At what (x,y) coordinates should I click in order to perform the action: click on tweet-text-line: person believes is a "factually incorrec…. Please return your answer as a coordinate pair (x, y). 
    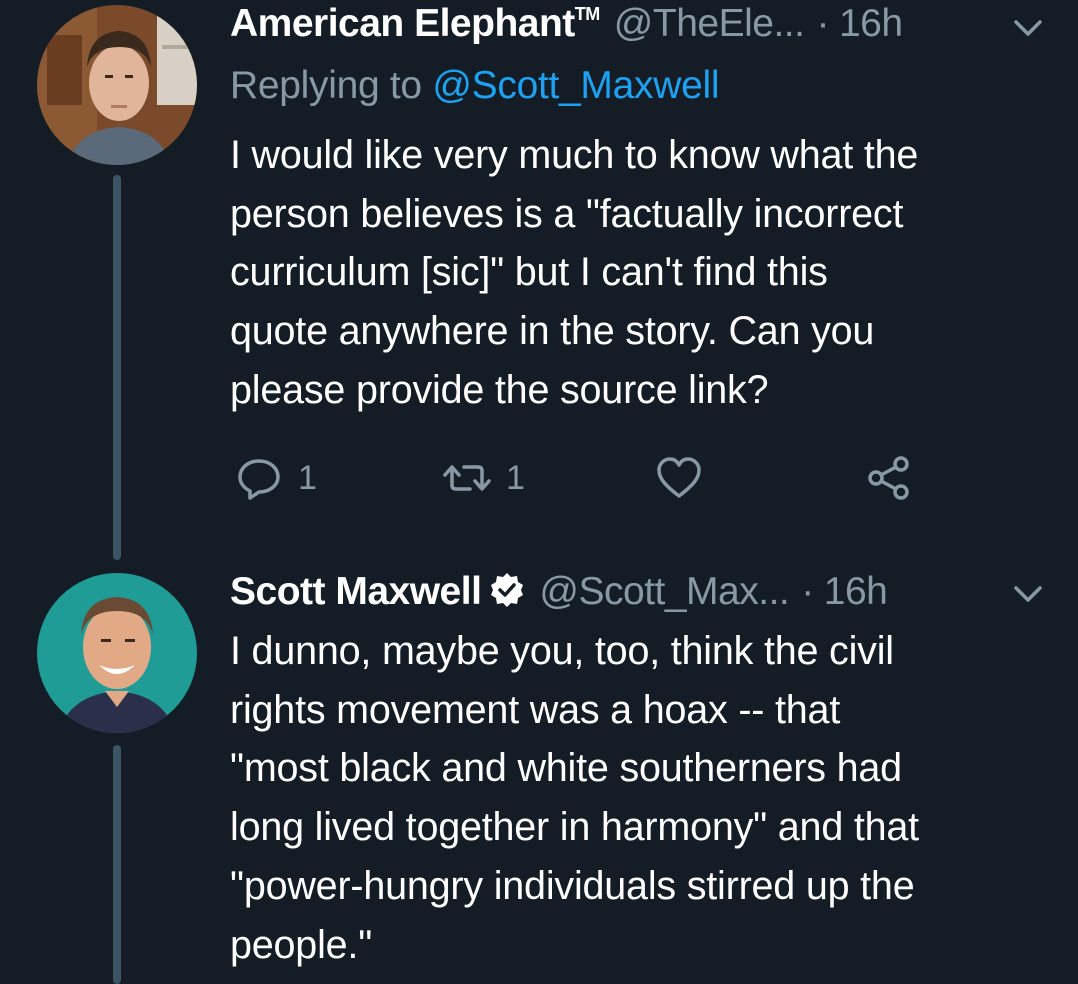
    Looking at the image, I should click on (567, 213).